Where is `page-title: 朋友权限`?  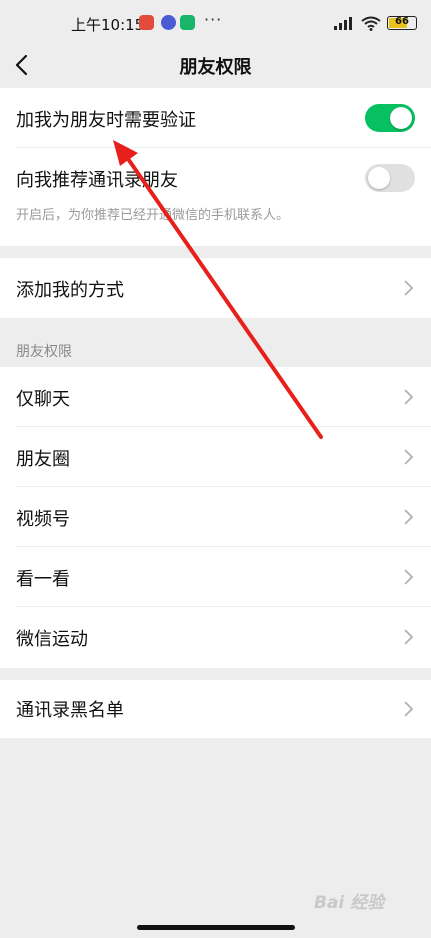
page-title: 朋友权限 is located at coordinates (215, 67).